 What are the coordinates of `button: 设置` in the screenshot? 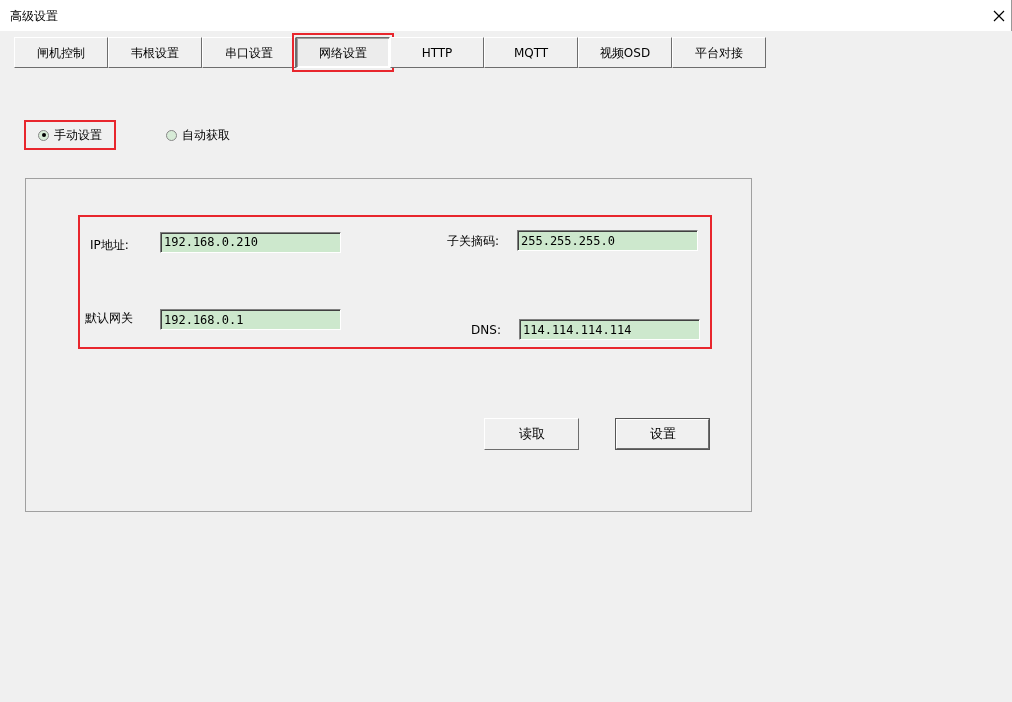 It's located at (662, 434).